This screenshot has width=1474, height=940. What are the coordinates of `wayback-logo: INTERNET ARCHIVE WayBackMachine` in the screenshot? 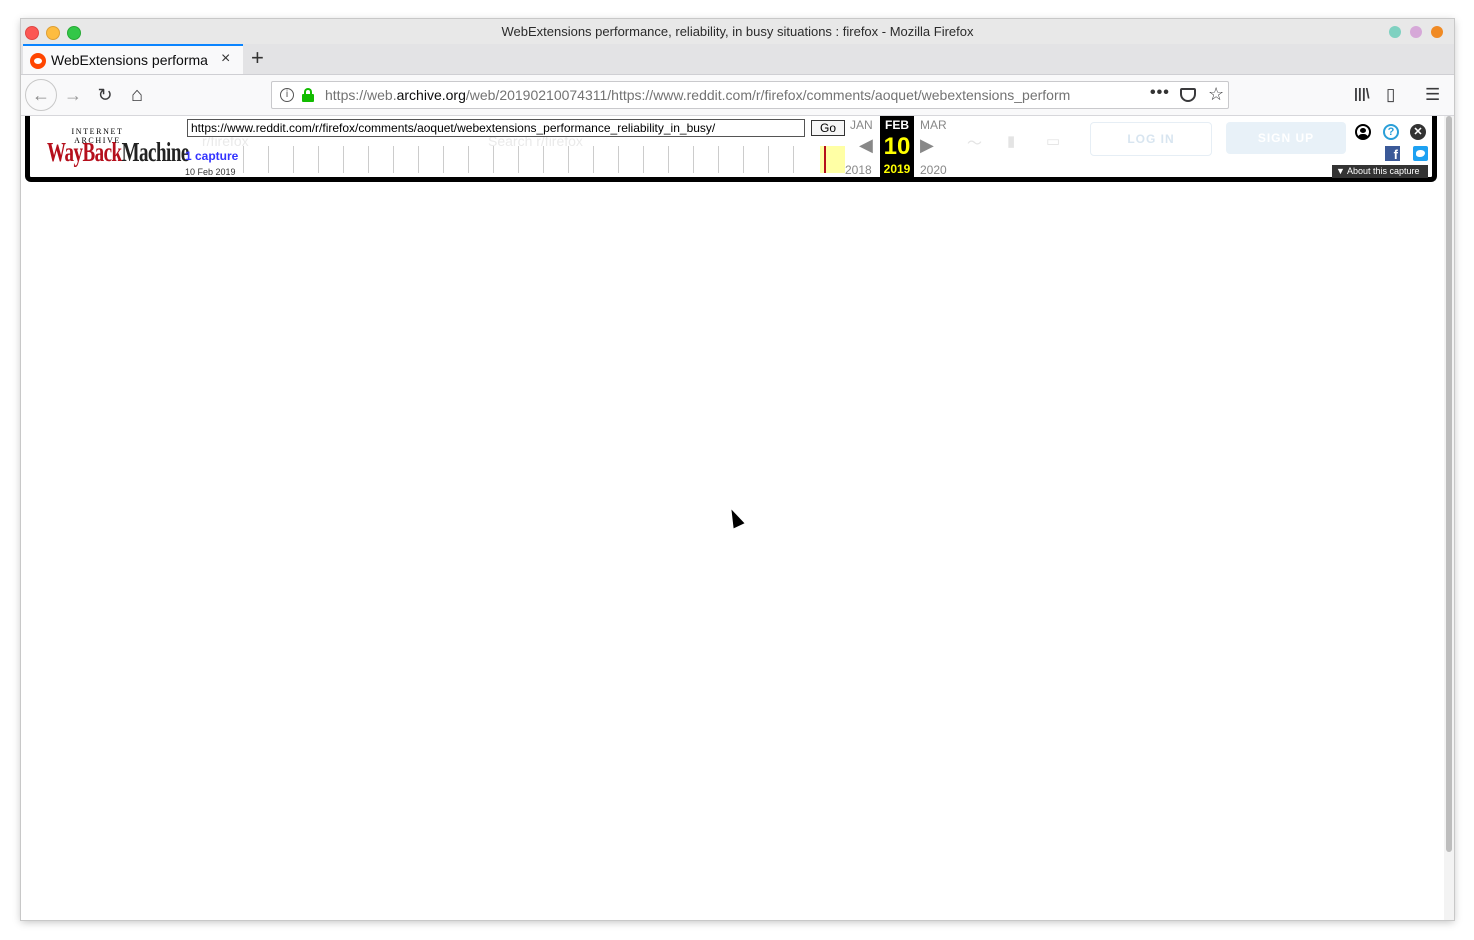 It's located at (118, 146).